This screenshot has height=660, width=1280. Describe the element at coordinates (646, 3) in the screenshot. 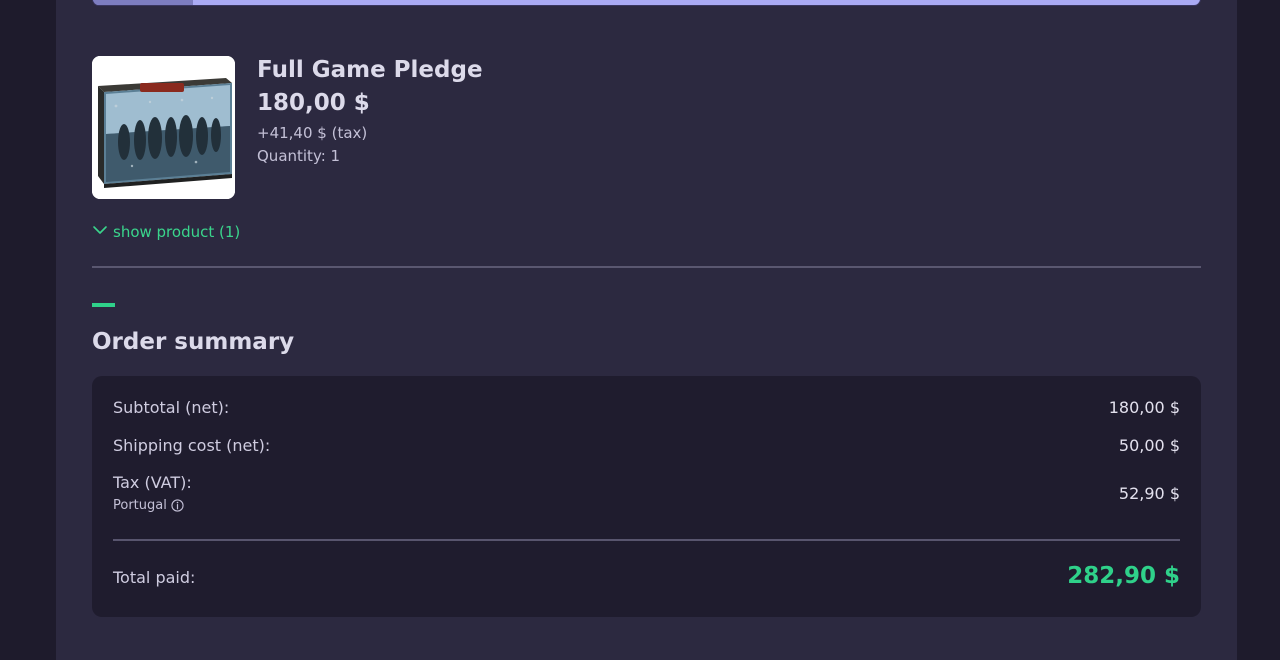

I see `progress-bar` at that location.